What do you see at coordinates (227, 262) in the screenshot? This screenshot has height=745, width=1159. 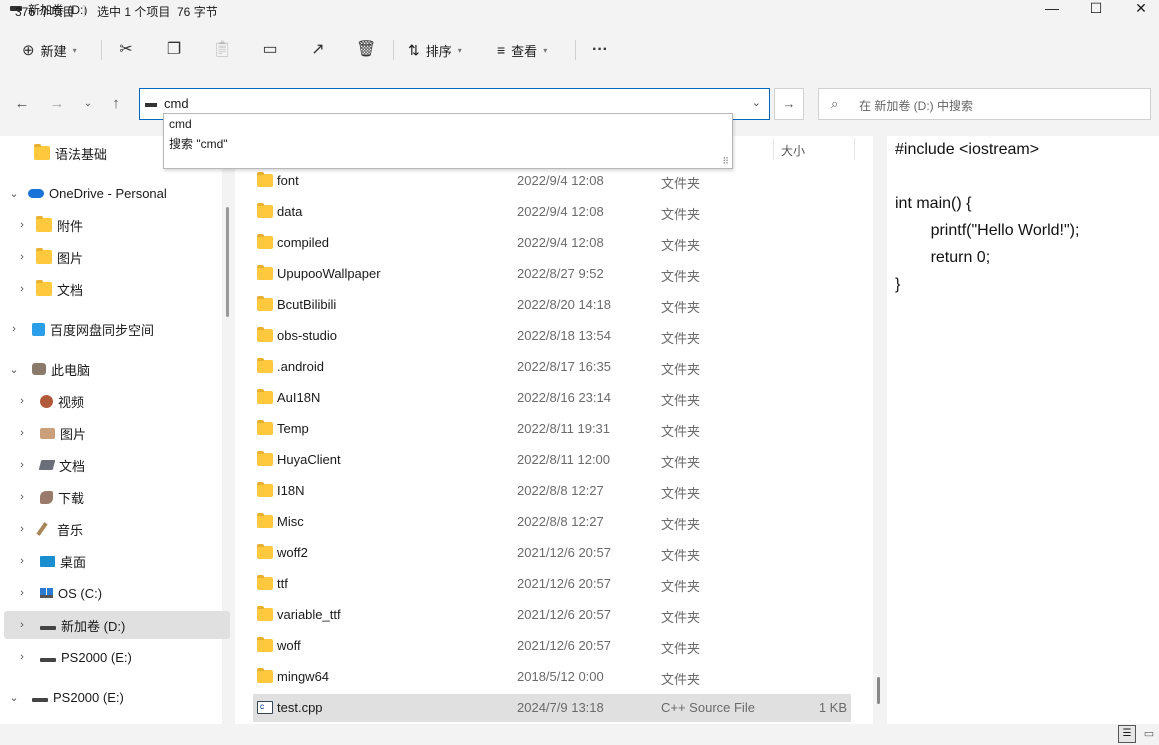 I see `sidebar-scrollbar` at bounding box center [227, 262].